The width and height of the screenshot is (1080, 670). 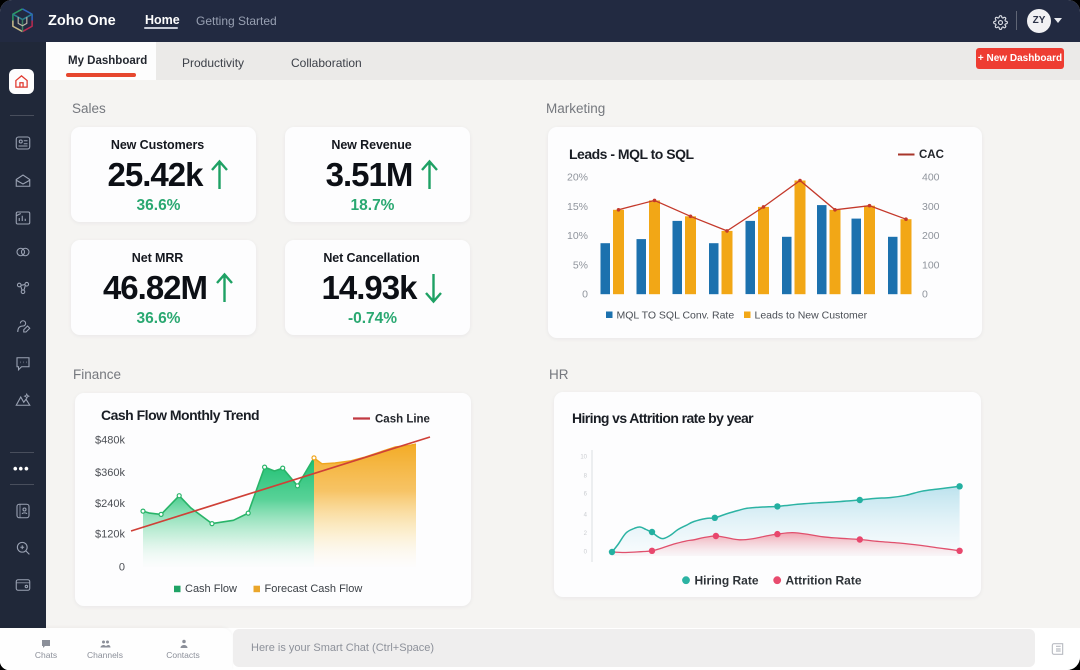 I want to click on svg-text: 400, so click(x=931, y=178).